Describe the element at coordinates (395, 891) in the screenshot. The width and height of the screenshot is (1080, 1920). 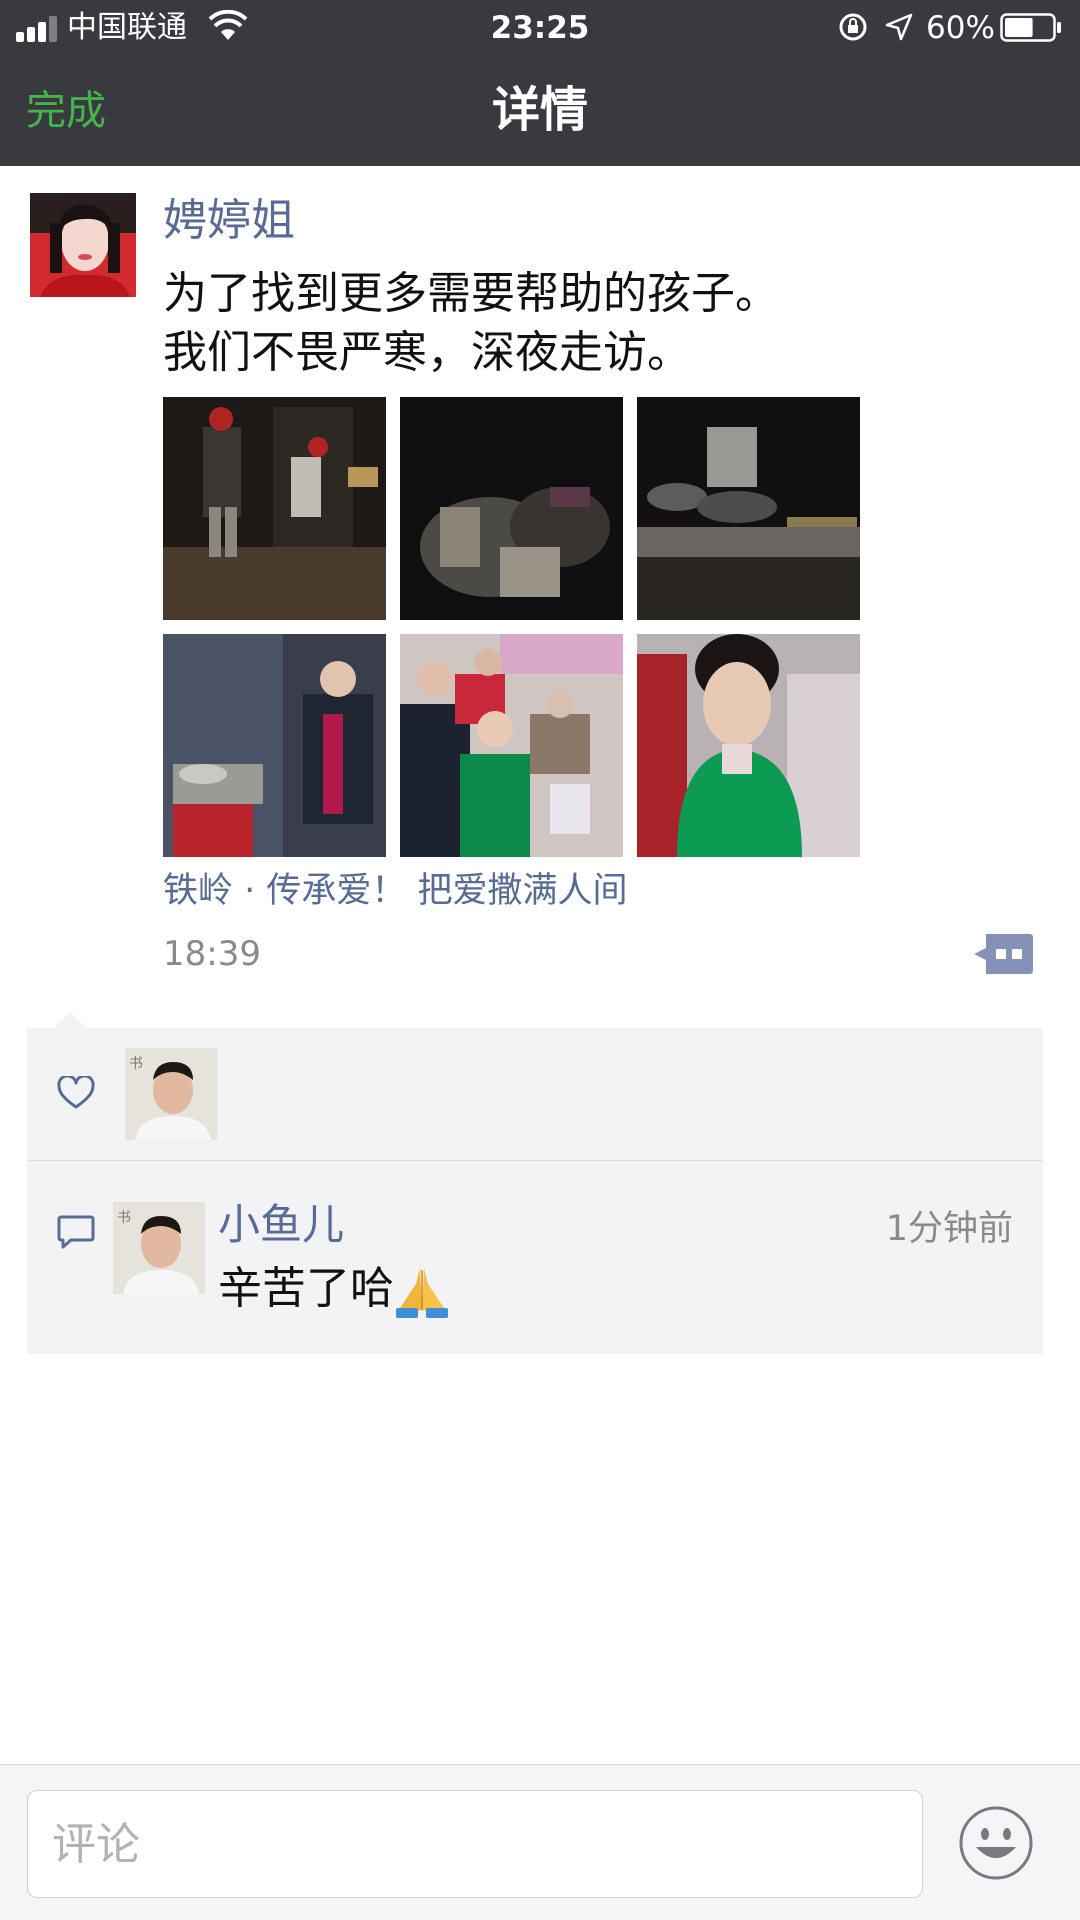
I see `post-location: 铁岭 · 传承爱！ 把爱撒满人间` at that location.